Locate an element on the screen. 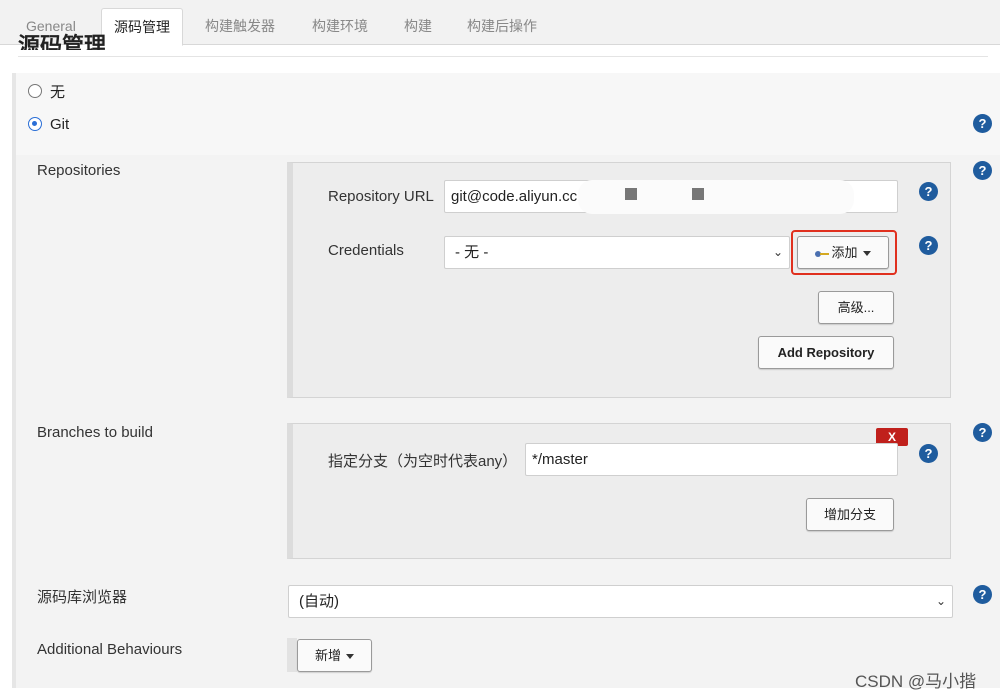 This screenshot has width=1000, height=697. behaviours-indent is located at coordinates (292, 655).